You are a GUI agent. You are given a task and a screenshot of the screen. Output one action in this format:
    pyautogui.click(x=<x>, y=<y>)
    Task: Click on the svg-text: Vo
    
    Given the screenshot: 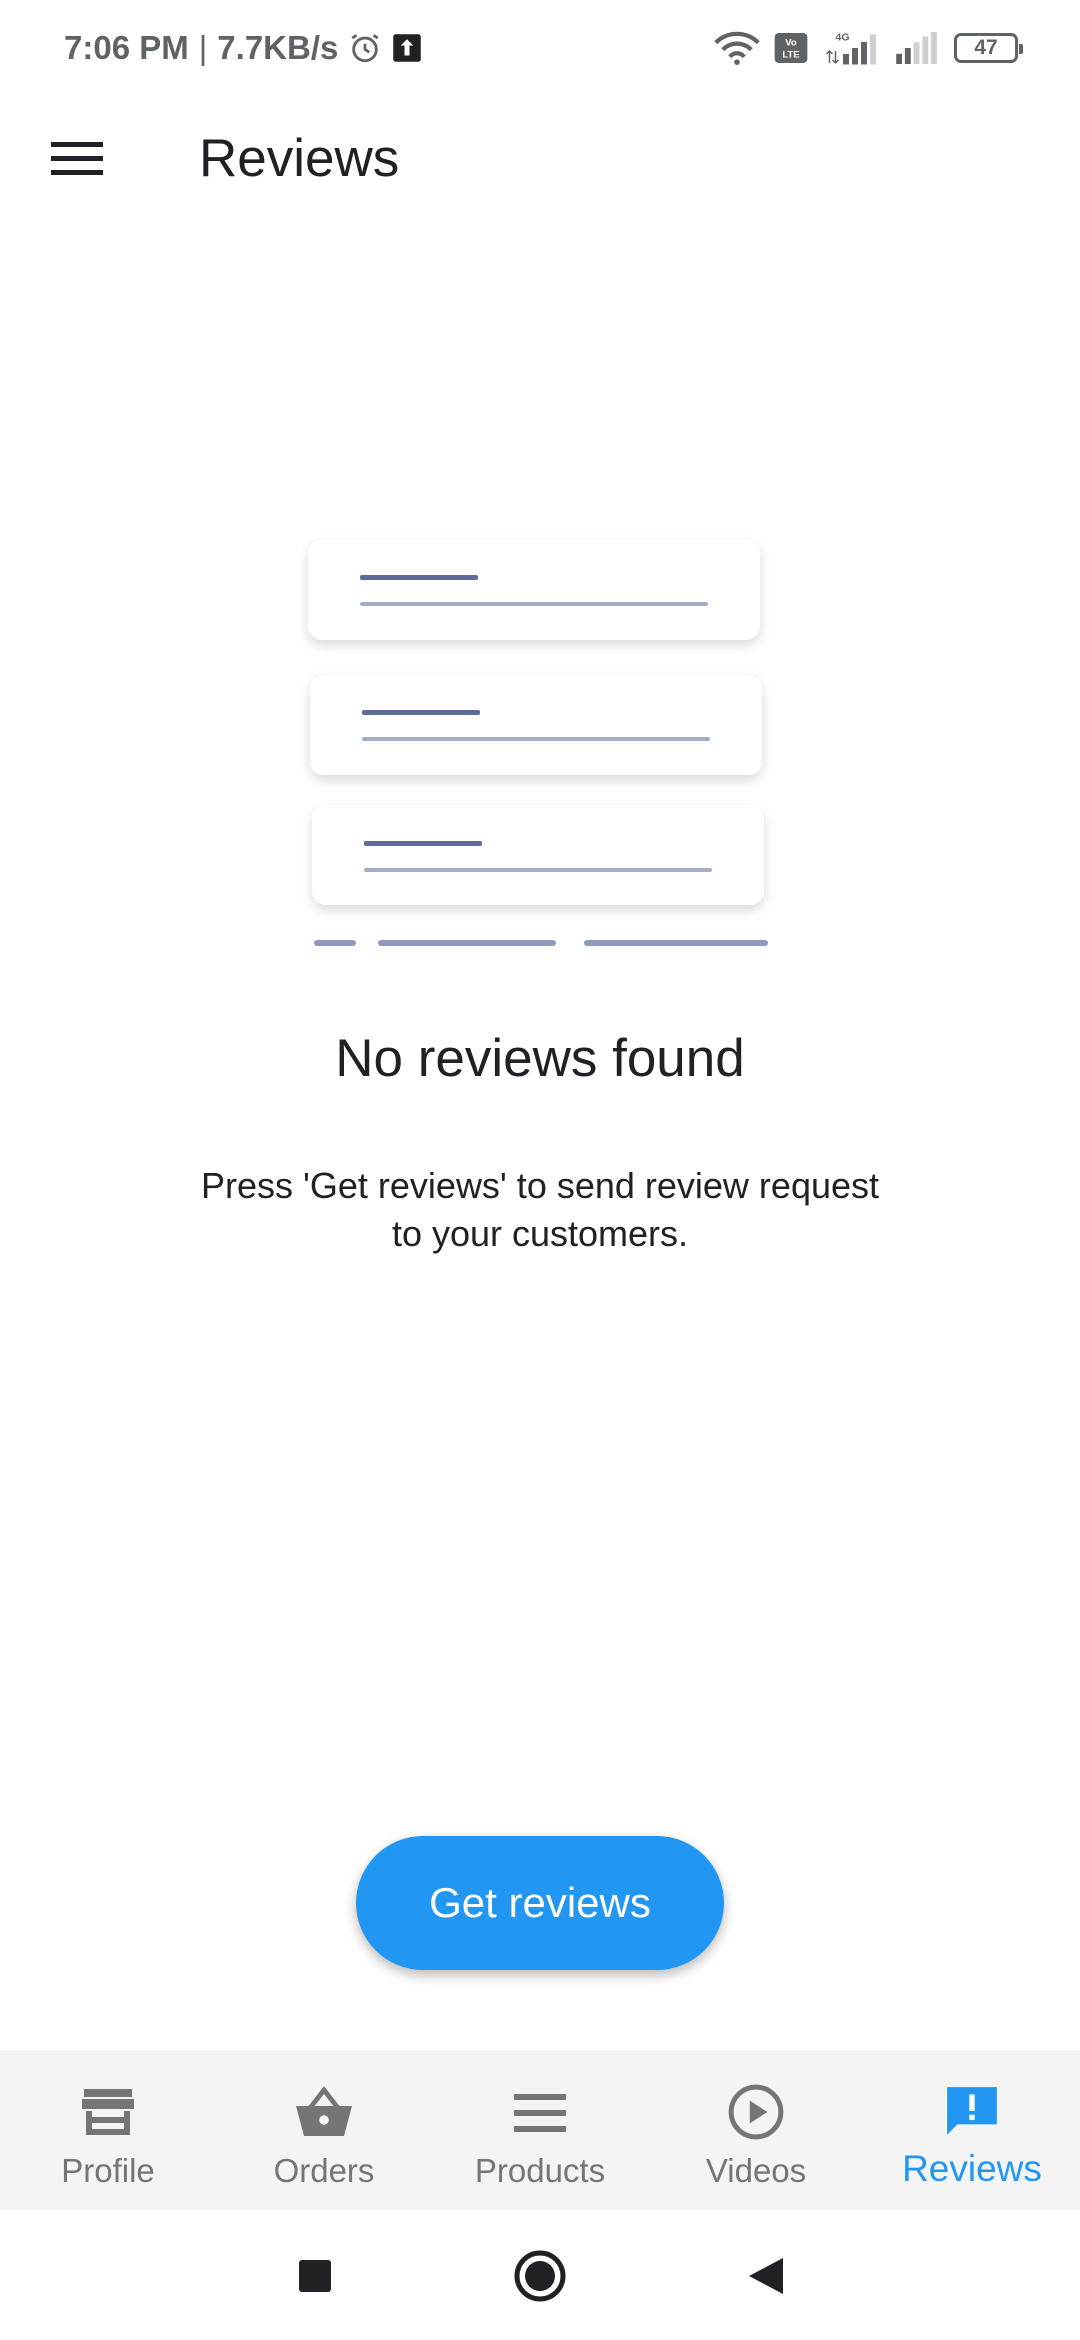 What is the action you would take?
    pyautogui.click(x=791, y=42)
    